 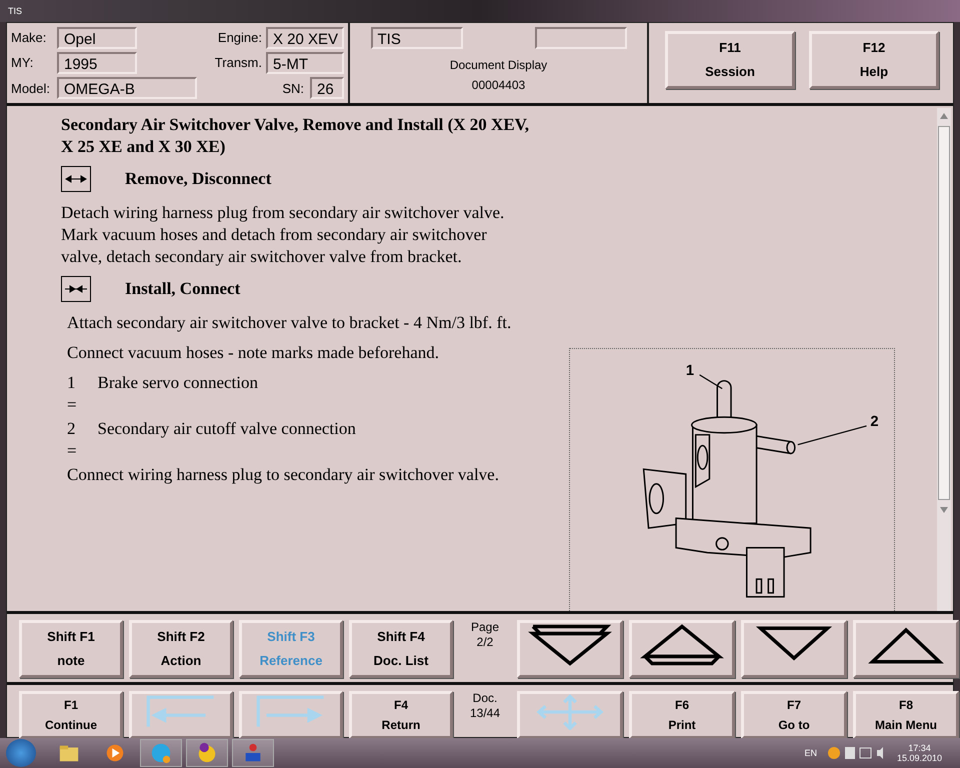 What do you see at coordinates (15, 11) in the screenshot?
I see `window-title: TIS` at bounding box center [15, 11].